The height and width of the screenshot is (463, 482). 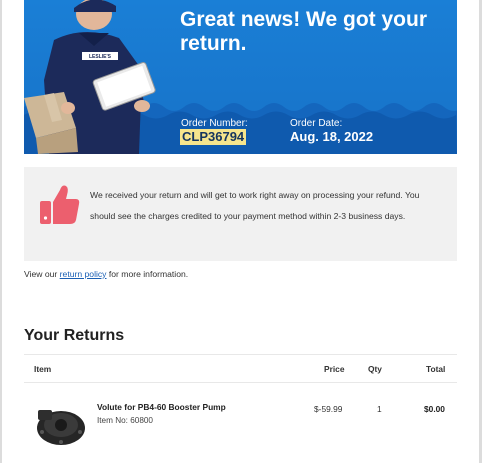 I want to click on column-header-price: Price, so click(x=334, y=369).